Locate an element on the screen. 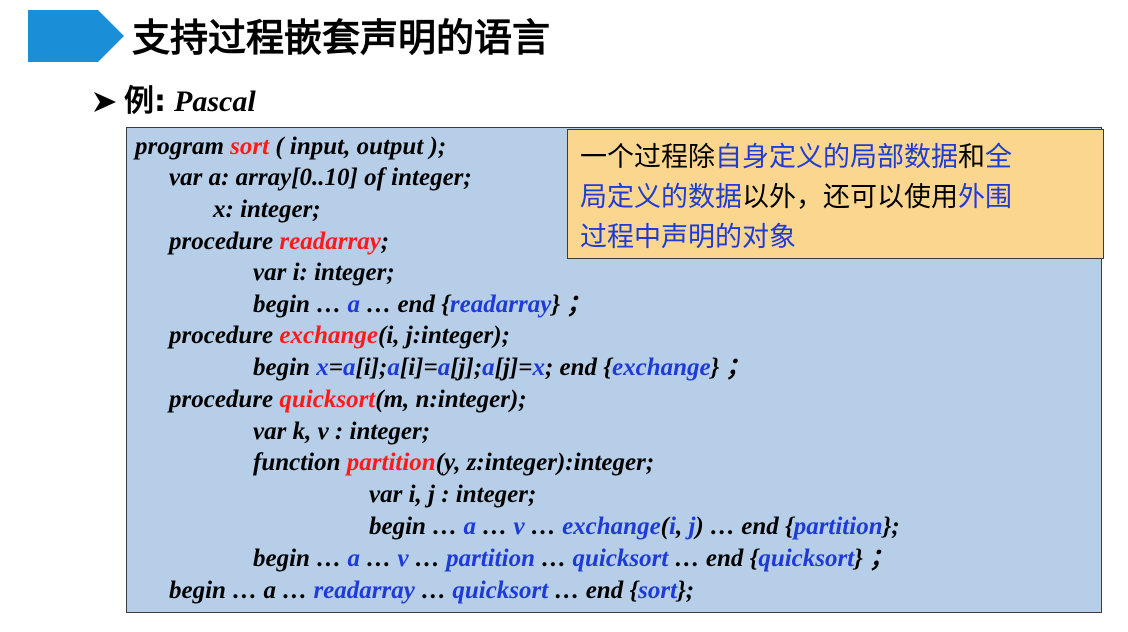  code-token: of integer; is located at coordinates (418, 177).